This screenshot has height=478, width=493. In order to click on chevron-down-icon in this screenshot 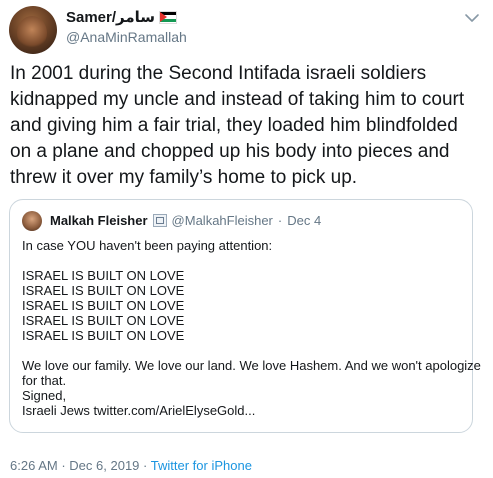, I will do `click(472, 18)`.